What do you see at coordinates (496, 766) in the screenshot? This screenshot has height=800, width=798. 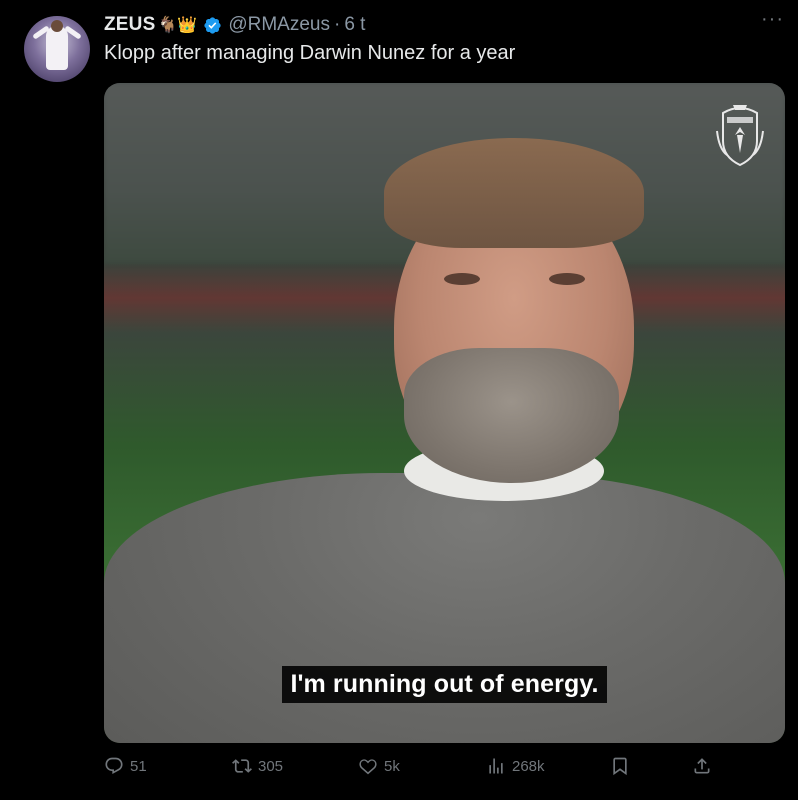 I see `views-chart-icon` at bounding box center [496, 766].